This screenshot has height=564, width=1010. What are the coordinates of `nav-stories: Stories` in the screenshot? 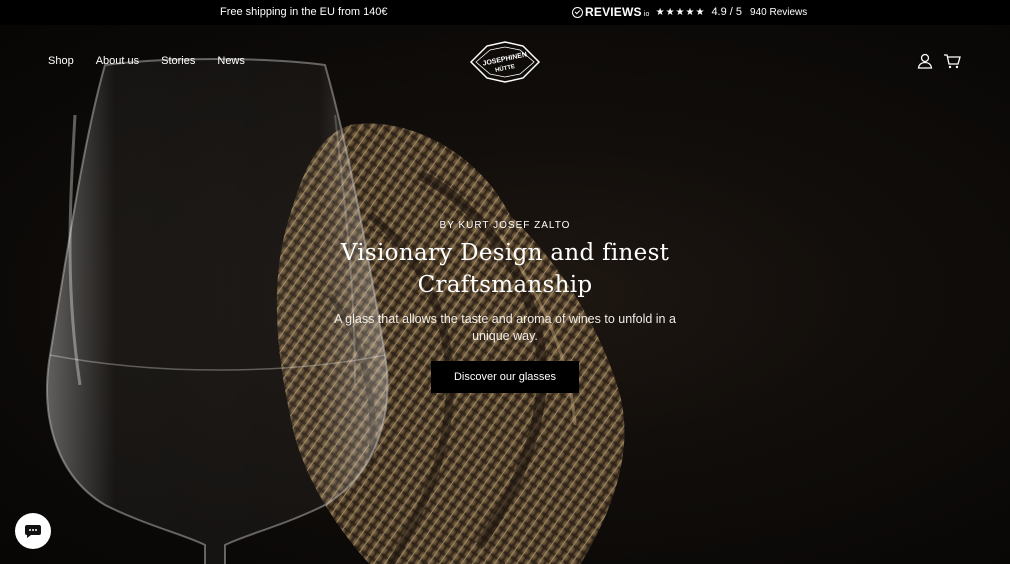 It's located at (178, 61).